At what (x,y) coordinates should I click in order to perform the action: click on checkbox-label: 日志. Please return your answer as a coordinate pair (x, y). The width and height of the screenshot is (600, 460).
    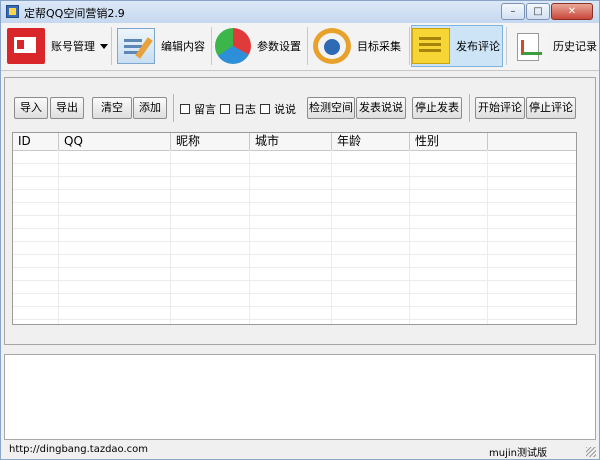
    Looking at the image, I should click on (245, 109).